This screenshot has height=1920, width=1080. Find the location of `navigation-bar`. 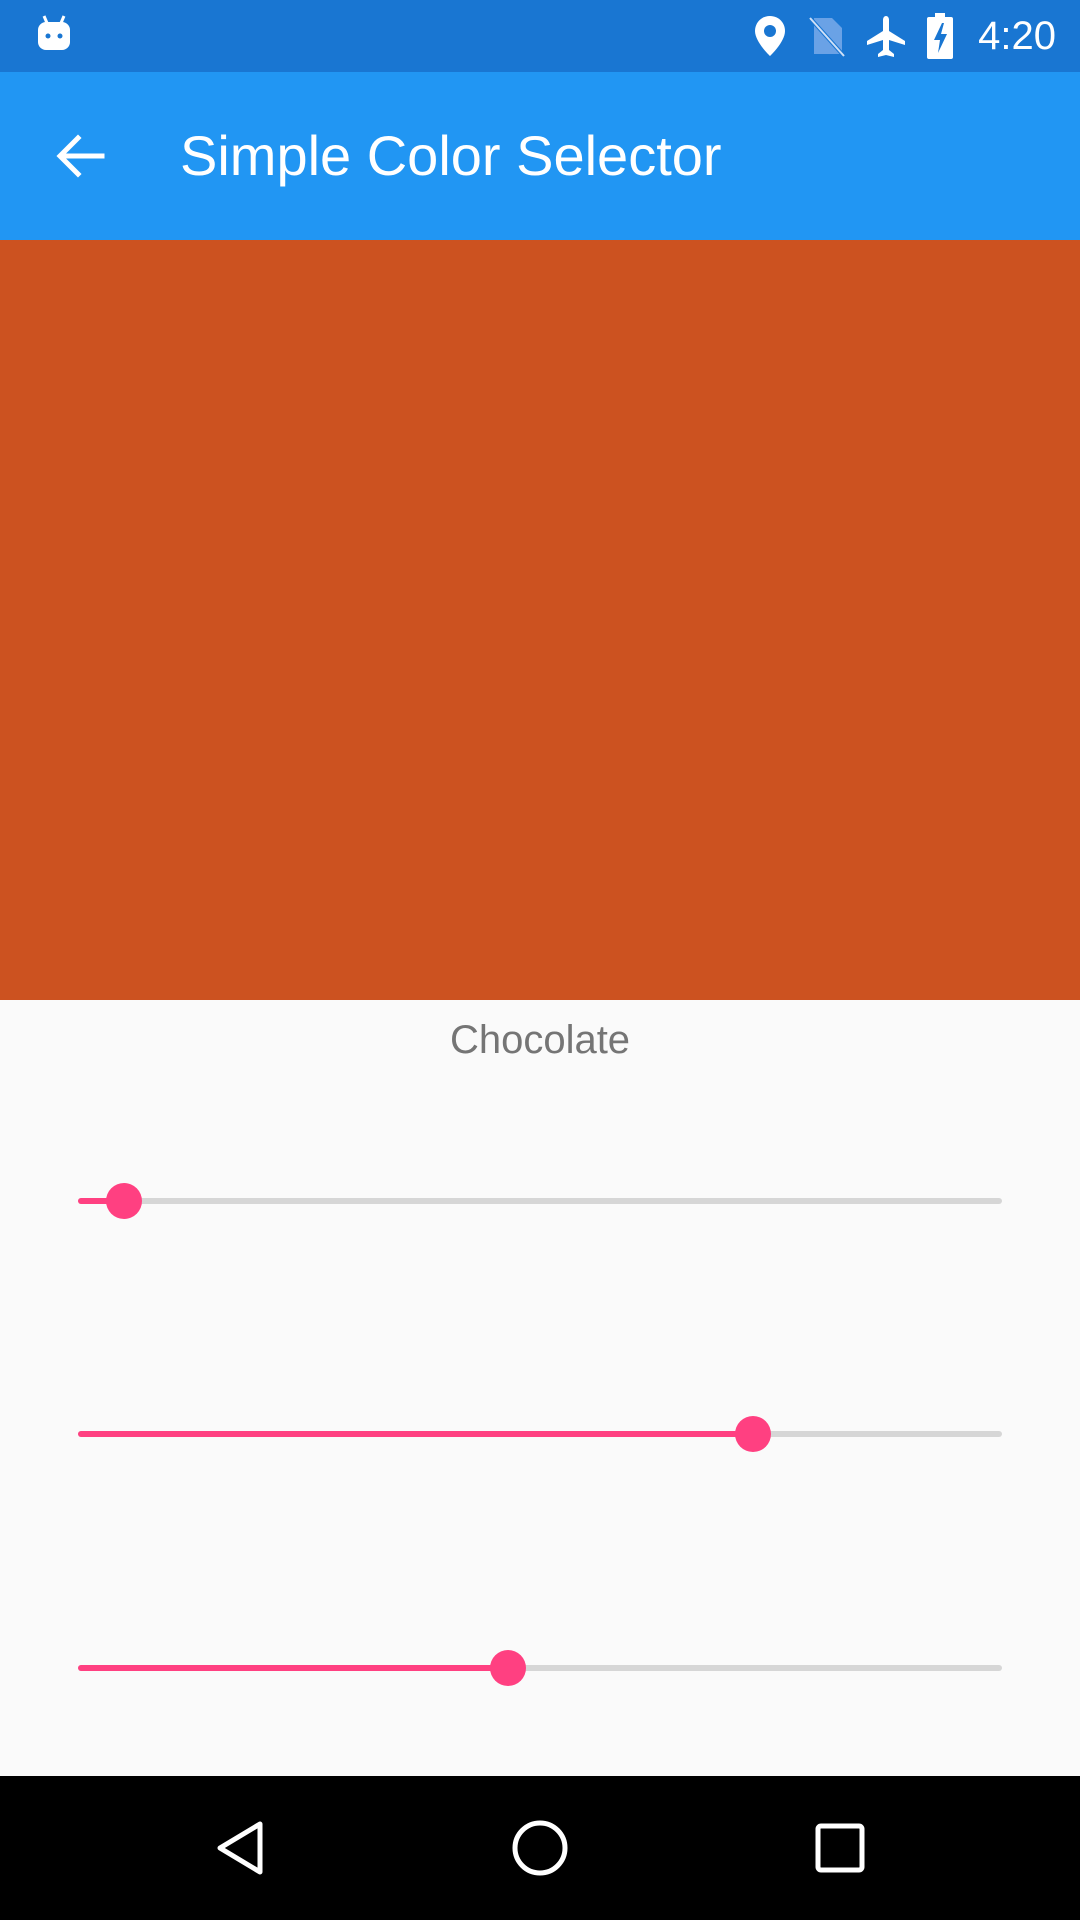

navigation-bar is located at coordinates (540, 1848).